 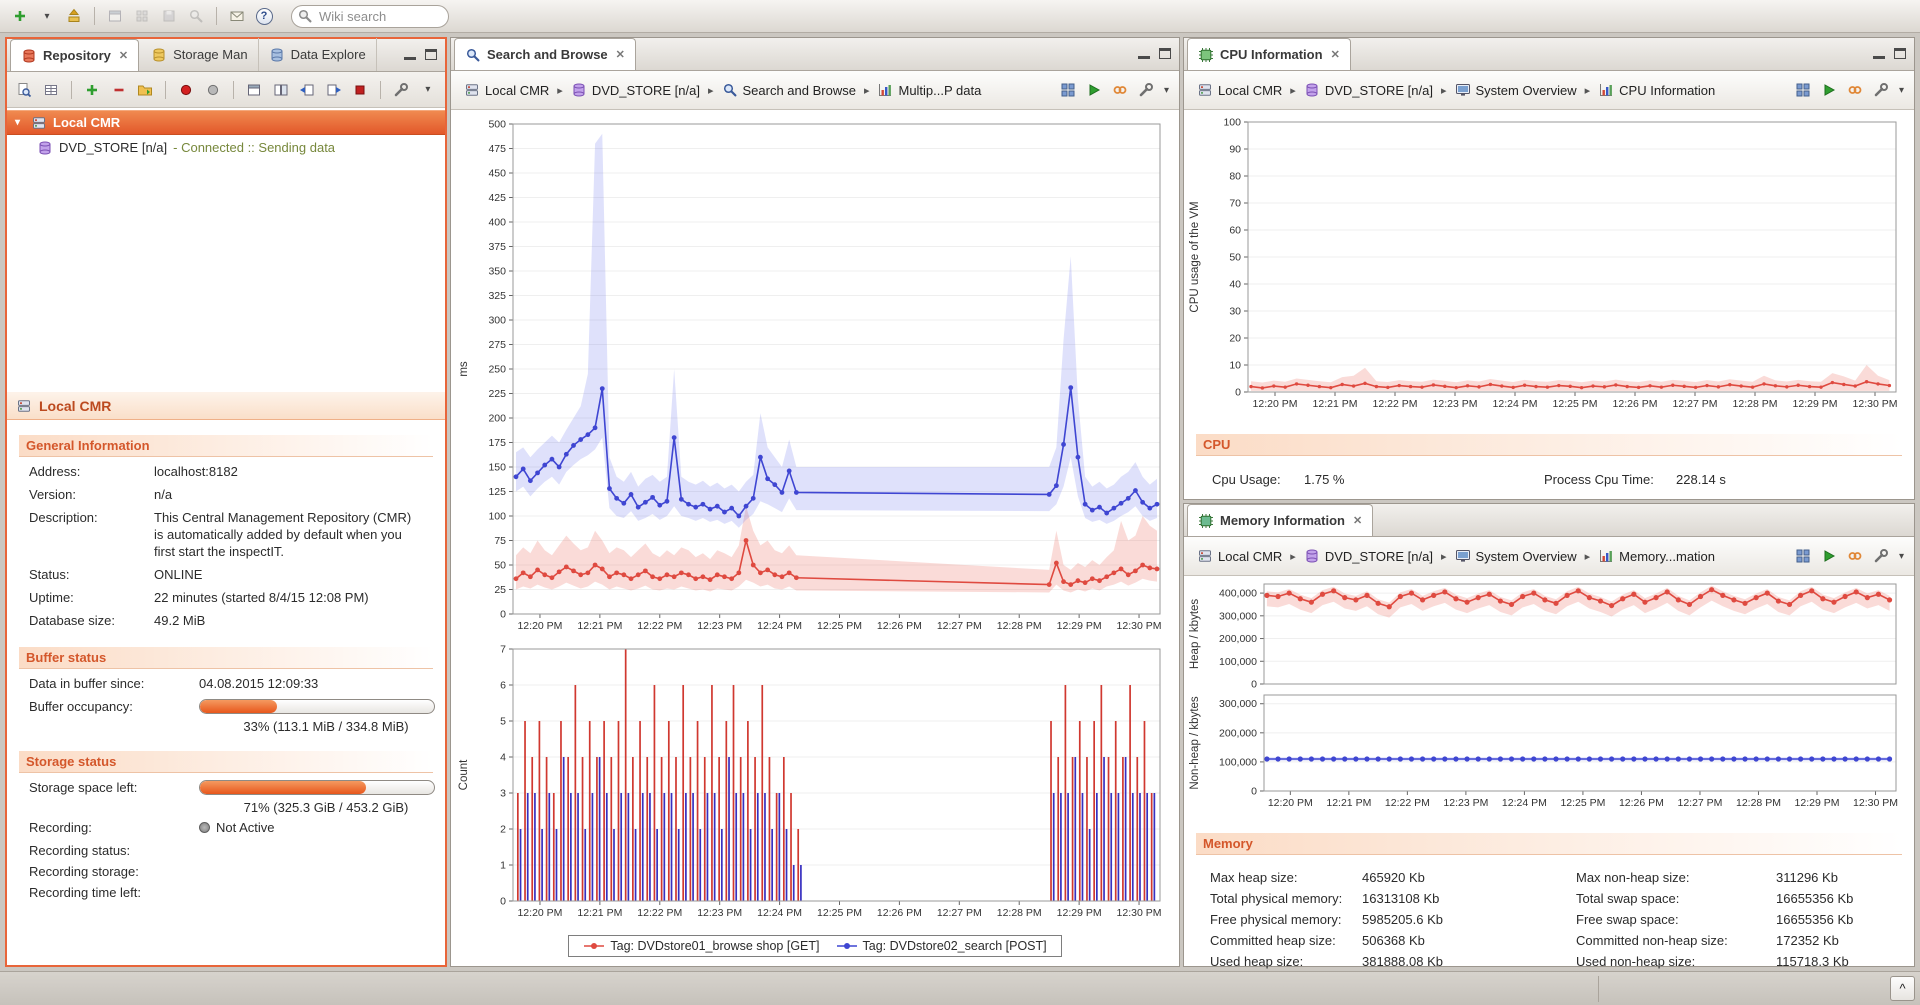 I want to click on tab-storage-man: Storage Man, so click(x=200, y=54).